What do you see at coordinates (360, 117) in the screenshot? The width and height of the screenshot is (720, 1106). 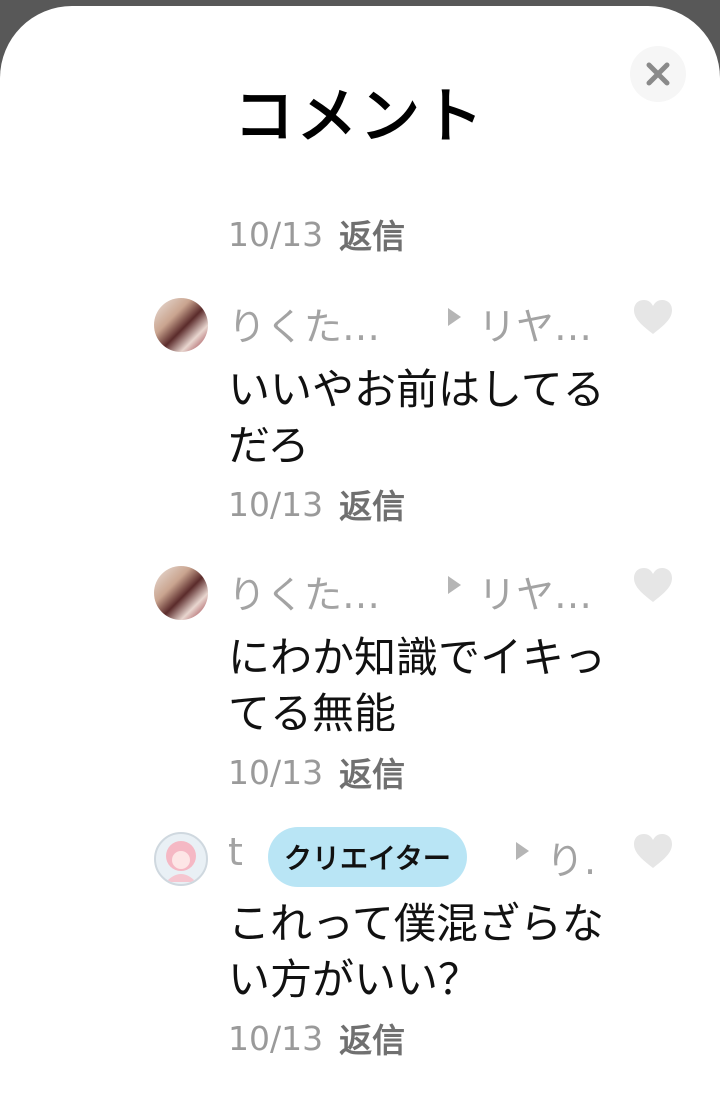 I see `sheet-title: コメント` at bounding box center [360, 117].